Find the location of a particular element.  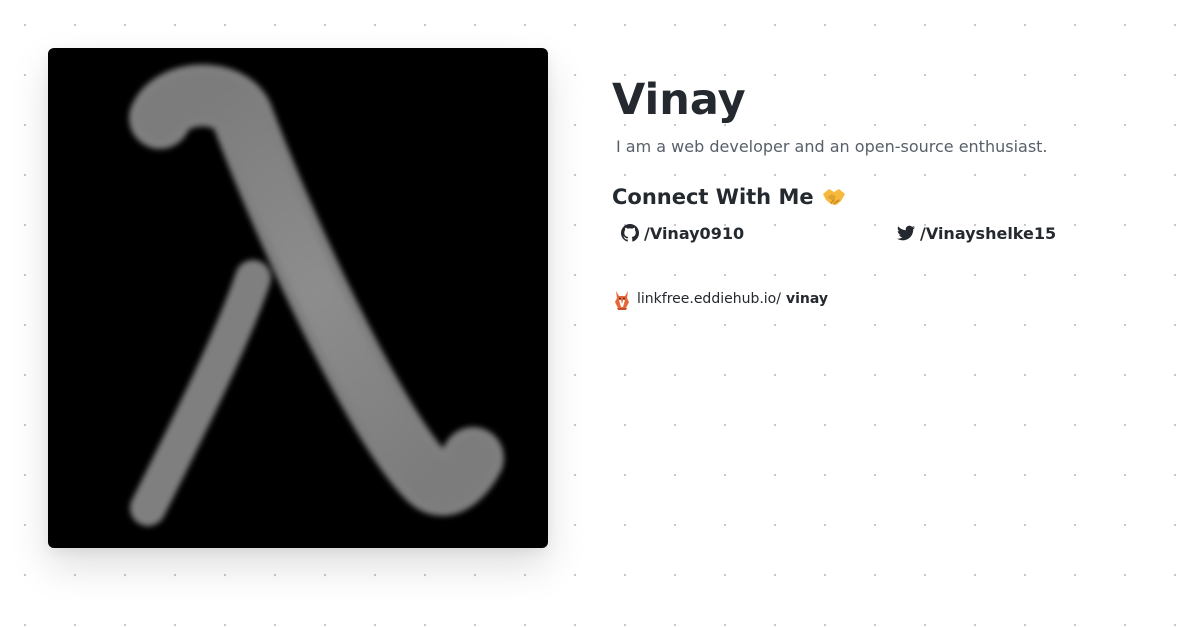

twitter-link: /Vinayshelke15 is located at coordinates (976, 233).